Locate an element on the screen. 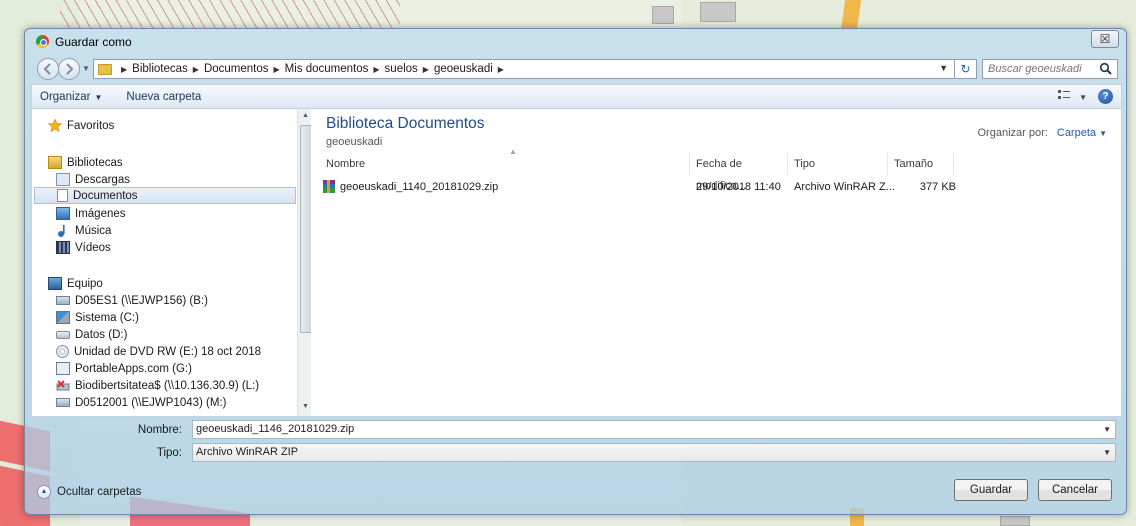 Image resolution: width=1136 pixels, height=526 pixels. back-button is located at coordinates (48, 69).